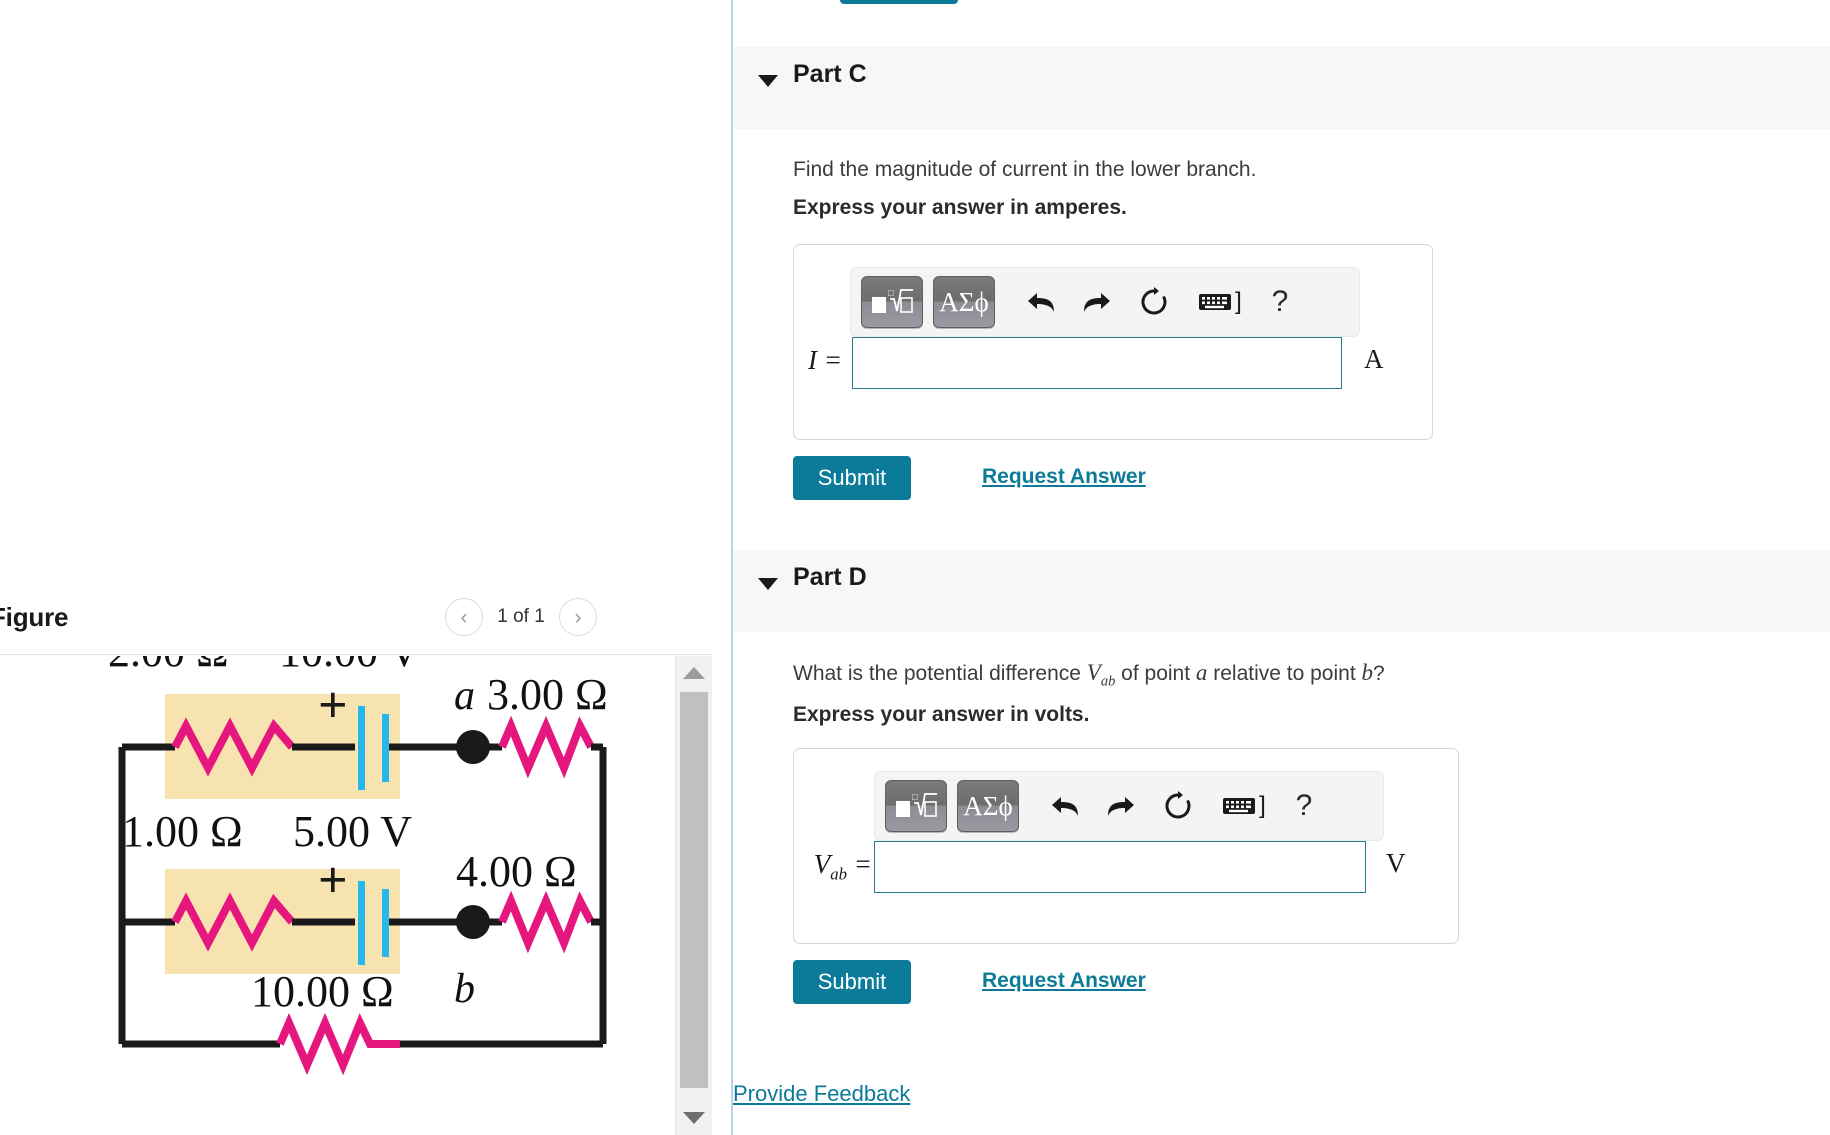 This screenshot has height=1135, width=1830. What do you see at coordinates (1101, 675) in the screenshot?
I see `part-d-prompt-var-vab: Vab` at bounding box center [1101, 675].